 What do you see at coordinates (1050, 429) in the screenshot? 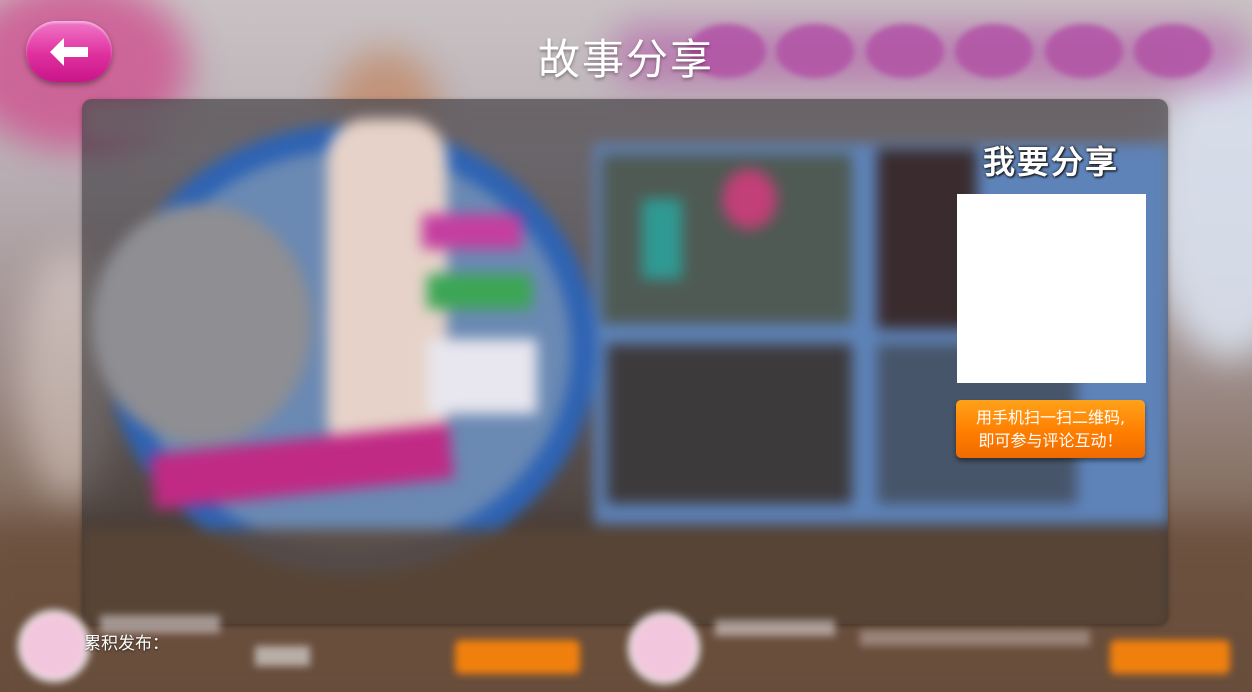
I see `scan-qr-hint-button: 用手机扫一扫二维码, 即可参与评论互动！` at bounding box center [1050, 429].